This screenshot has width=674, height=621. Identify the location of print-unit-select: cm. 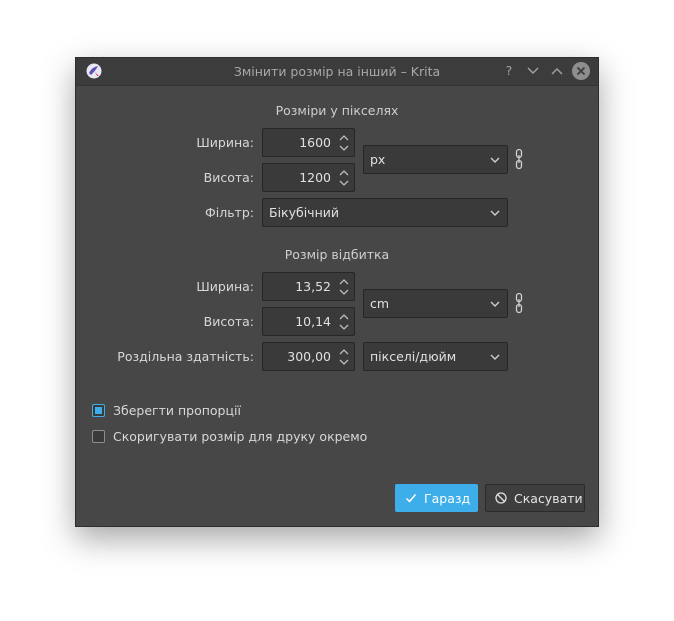
(435, 303).